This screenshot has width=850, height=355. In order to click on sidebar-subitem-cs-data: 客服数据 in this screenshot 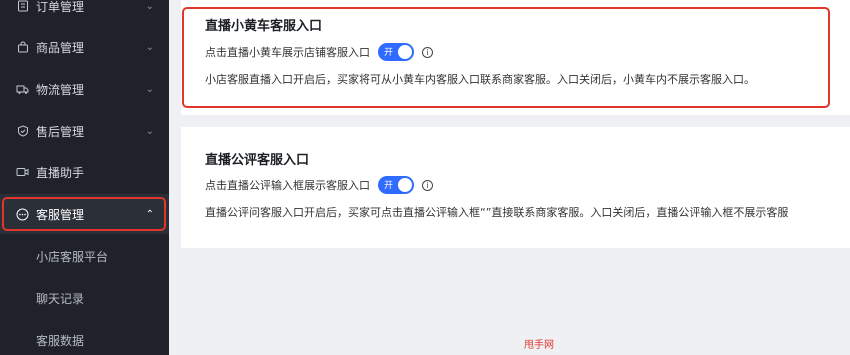, I will do `click(84, 337)`.